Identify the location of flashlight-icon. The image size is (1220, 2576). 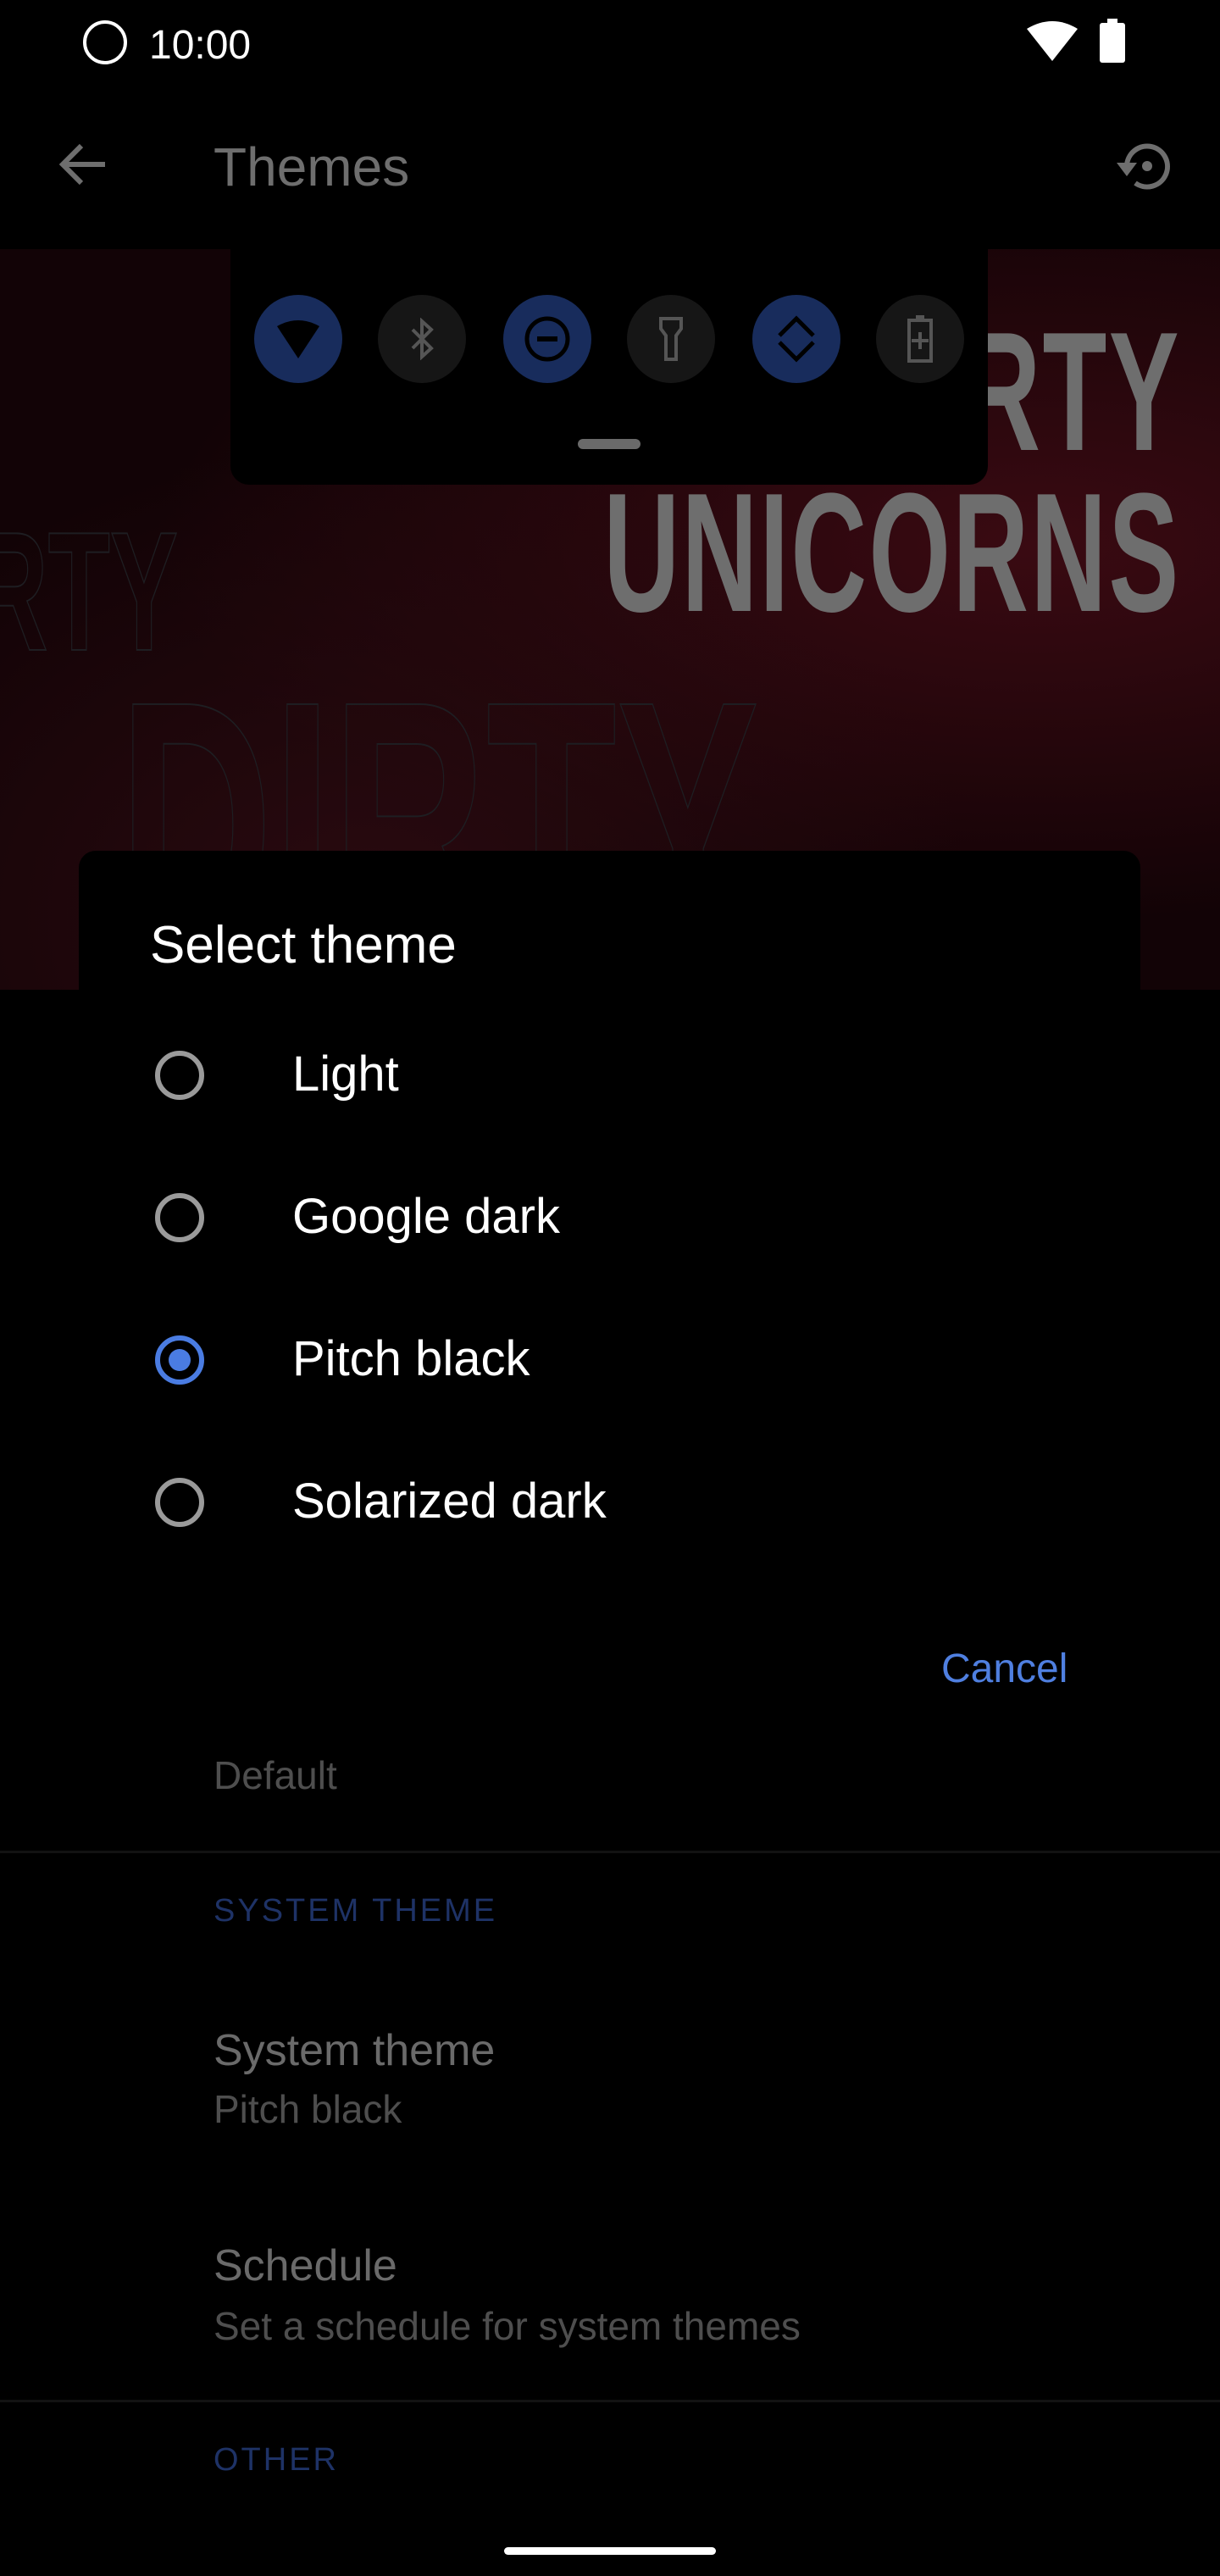
(671, 339).